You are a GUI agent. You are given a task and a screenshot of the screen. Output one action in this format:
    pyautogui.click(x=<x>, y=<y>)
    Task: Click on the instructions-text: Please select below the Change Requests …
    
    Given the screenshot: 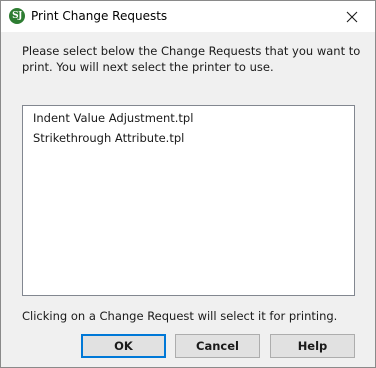 What is the action you would take?
    pyautogui.click(x=191, y=59)
    